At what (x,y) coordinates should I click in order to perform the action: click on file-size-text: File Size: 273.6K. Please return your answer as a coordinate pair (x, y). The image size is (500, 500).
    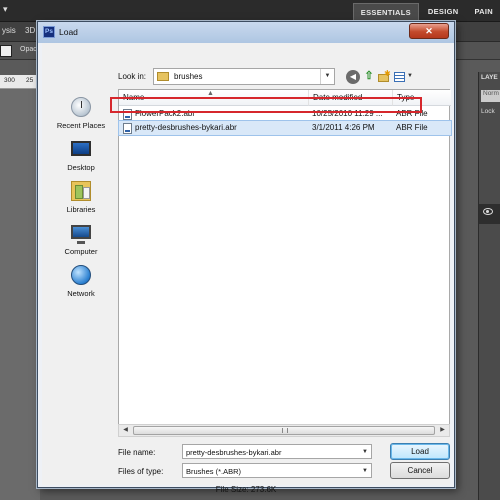
    Looking at the image, I should click on (246, 489).